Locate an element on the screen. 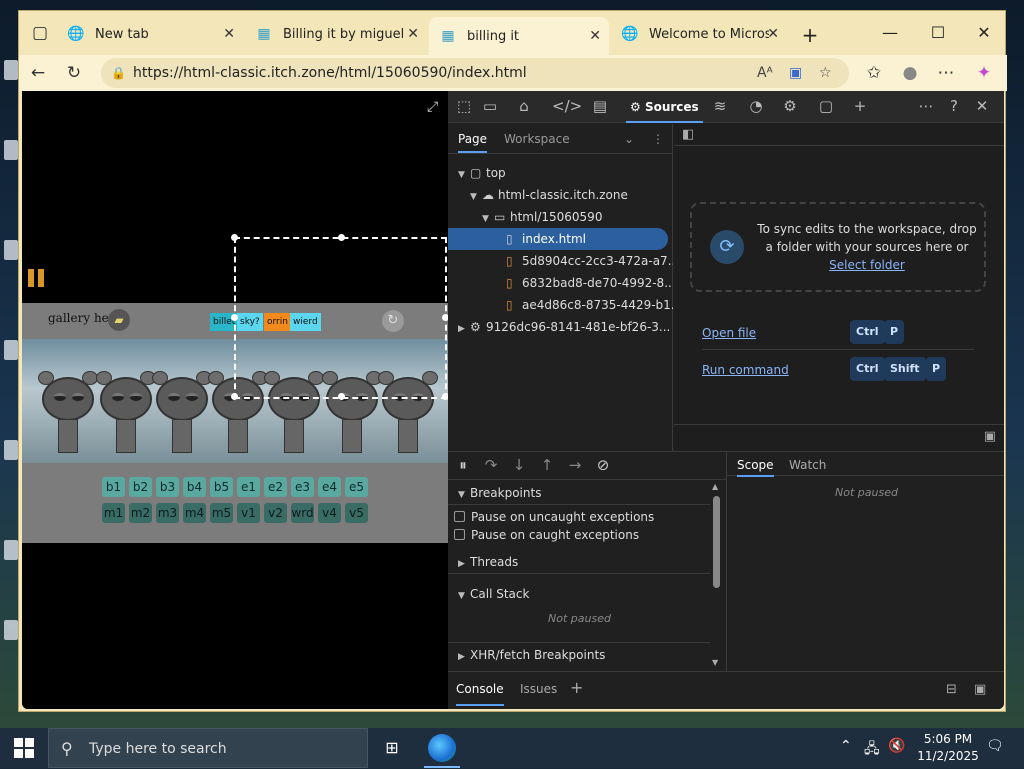 The height and width of the screenshot is (769, 1024). back-icon: ← is located at coordinates (38, 73).